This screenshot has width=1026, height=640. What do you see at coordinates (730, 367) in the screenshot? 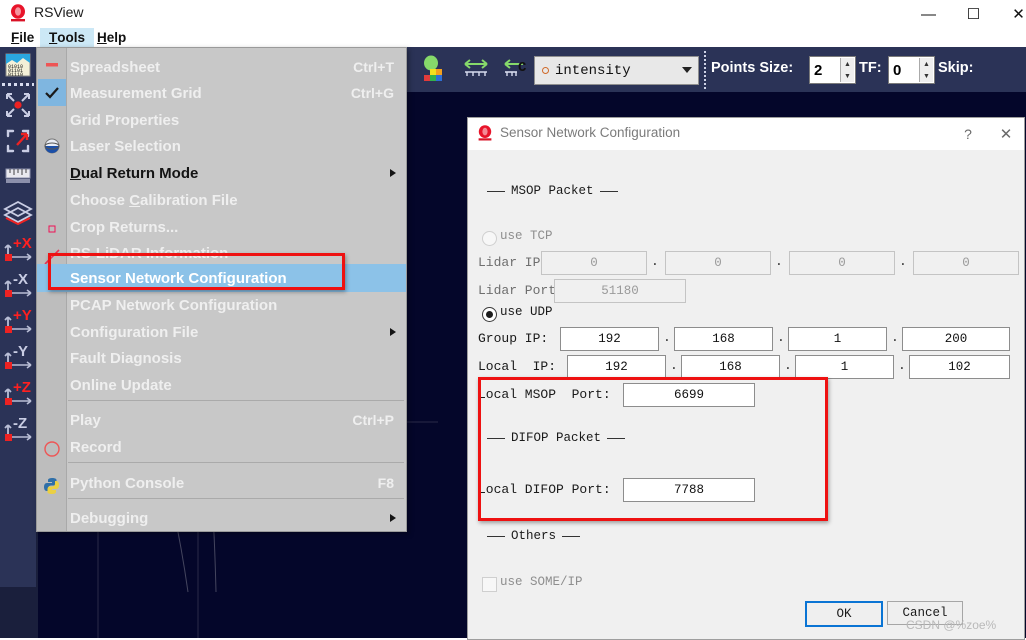
I see `local-ip-octet-2: 168` at bounding box center [730, 367].